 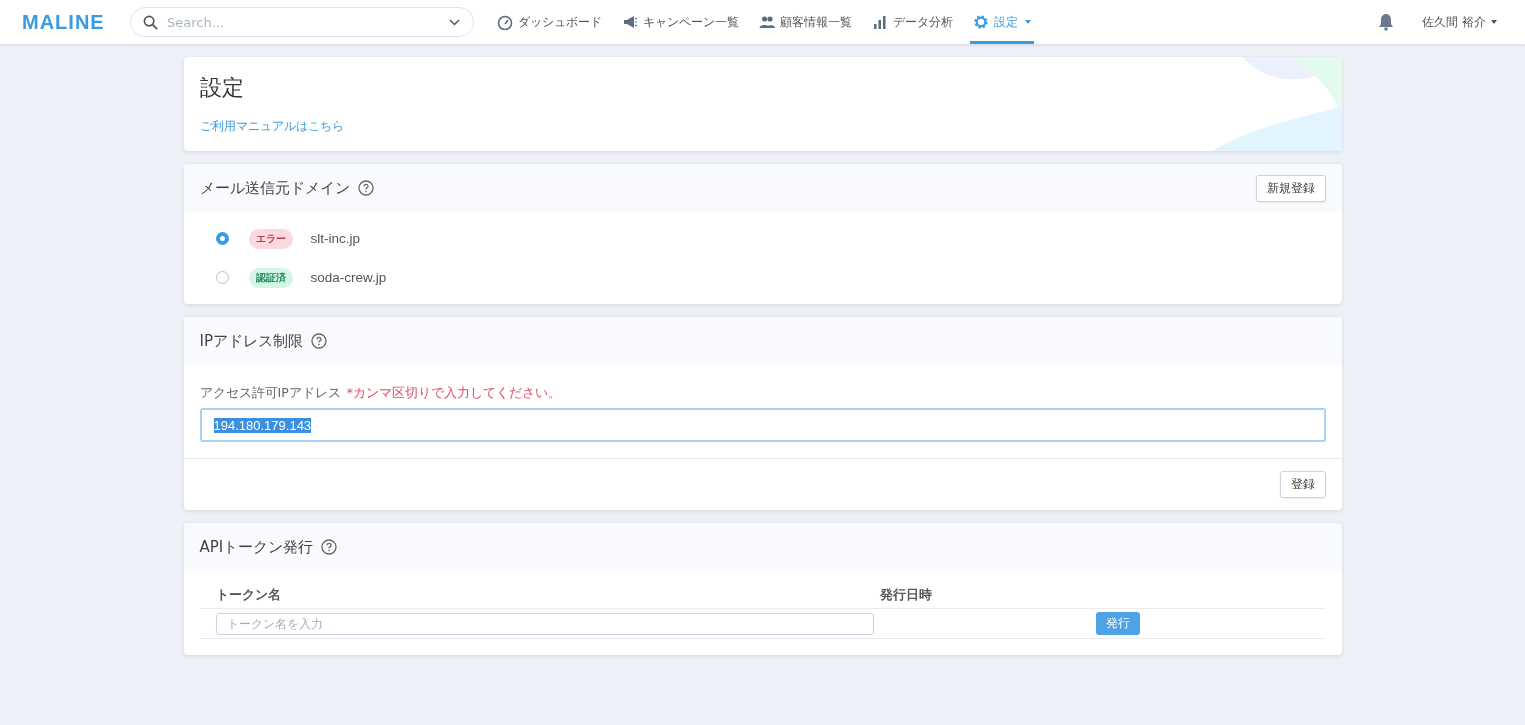 I want to click on chart-icon, so click(x=880, y=22).